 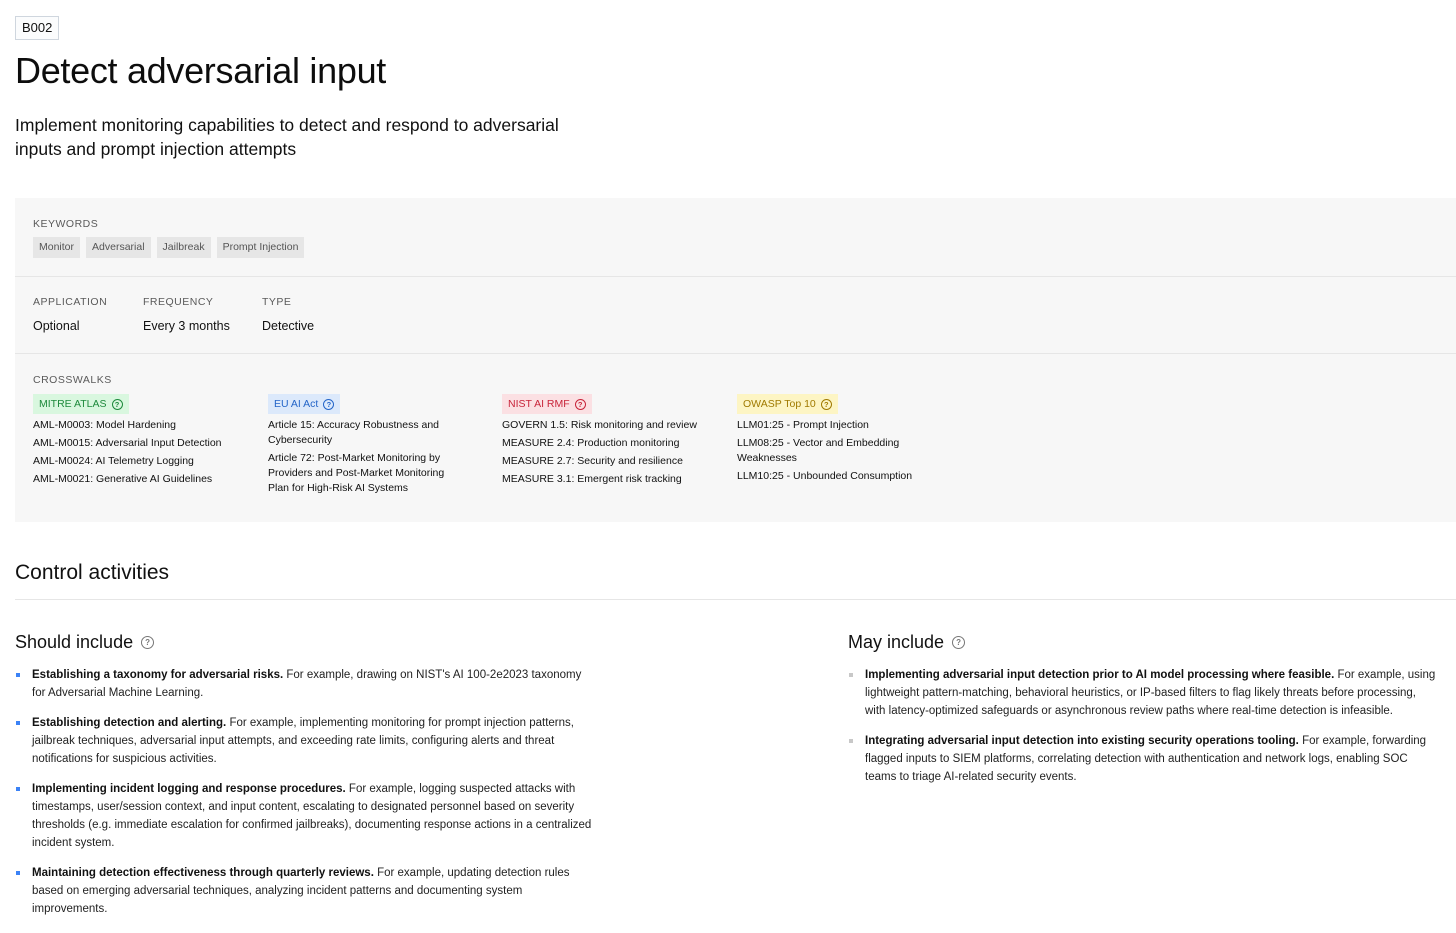 I want to click on crosswalk-framework-name: EU AI Act, so click(x=296, y=404).